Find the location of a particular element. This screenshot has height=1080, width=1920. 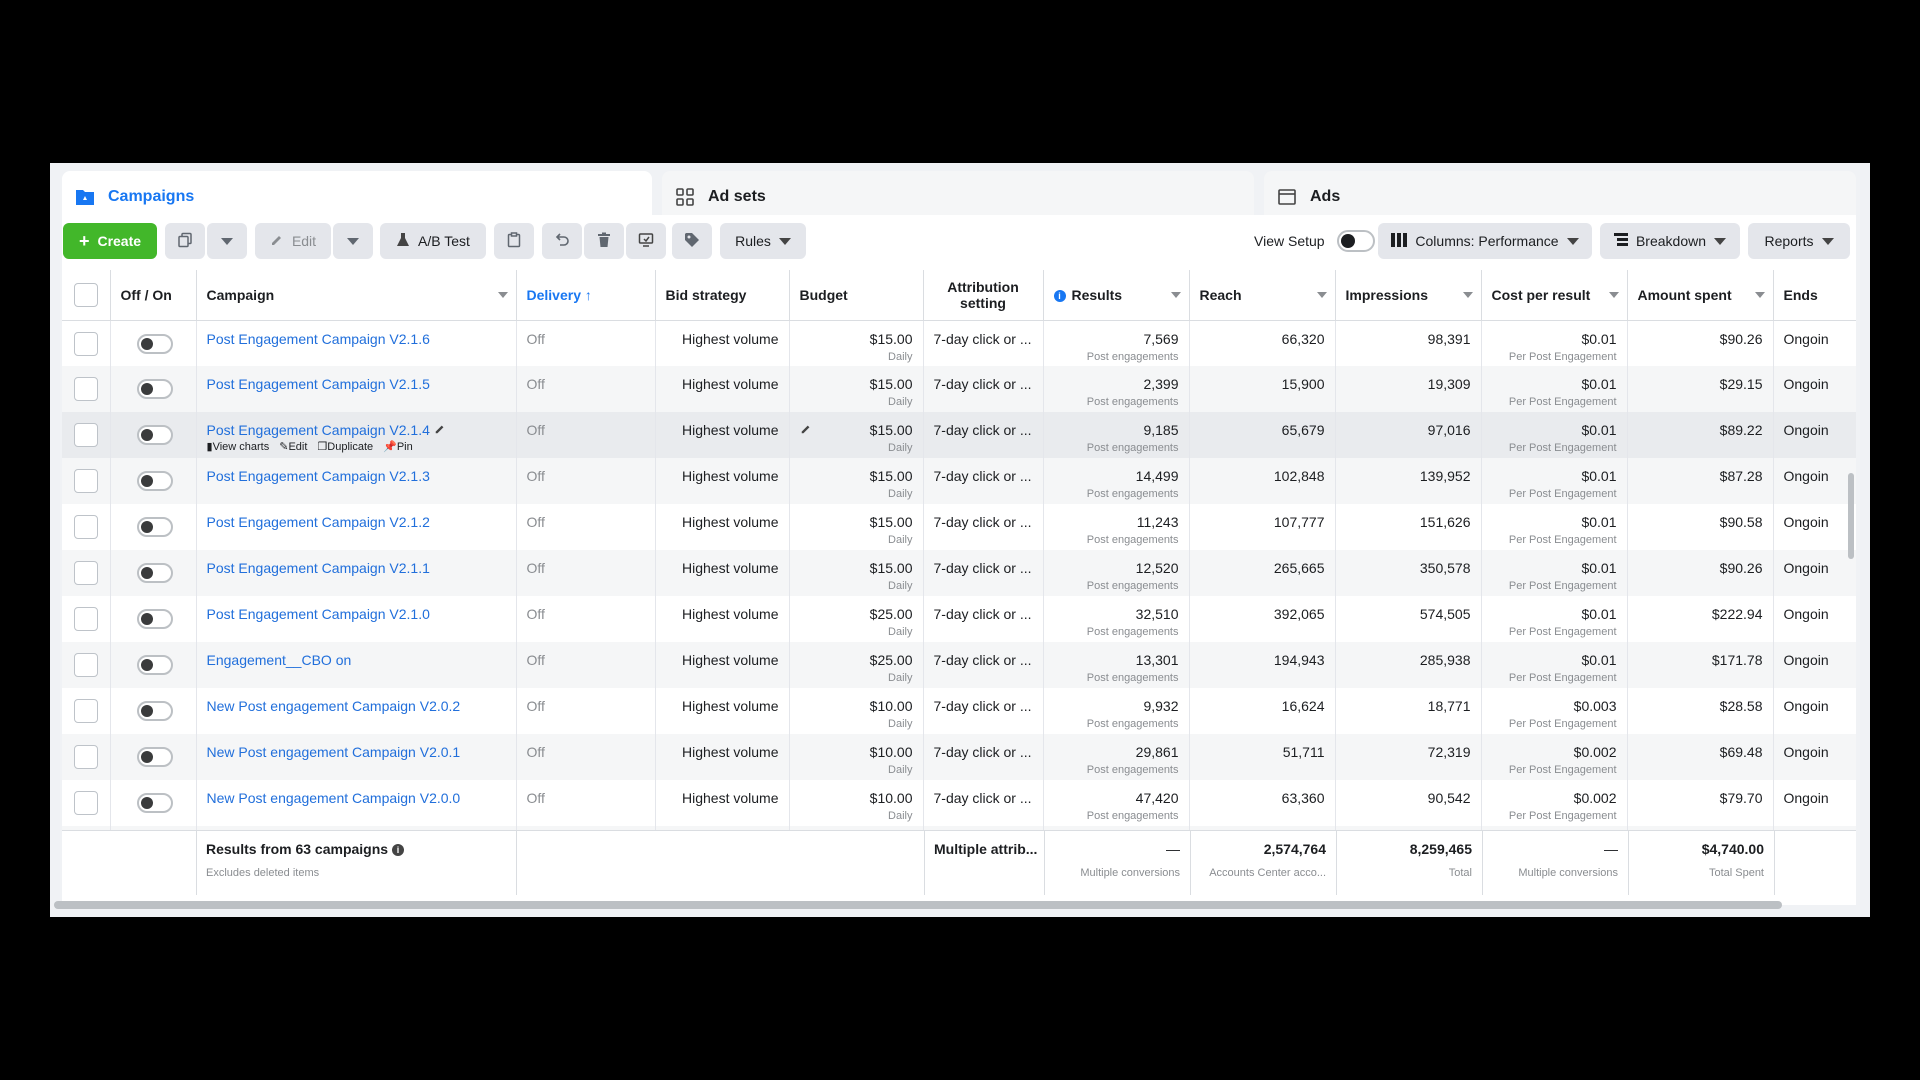

pin-action: 📌Pin is located at coordinates (398, 446).